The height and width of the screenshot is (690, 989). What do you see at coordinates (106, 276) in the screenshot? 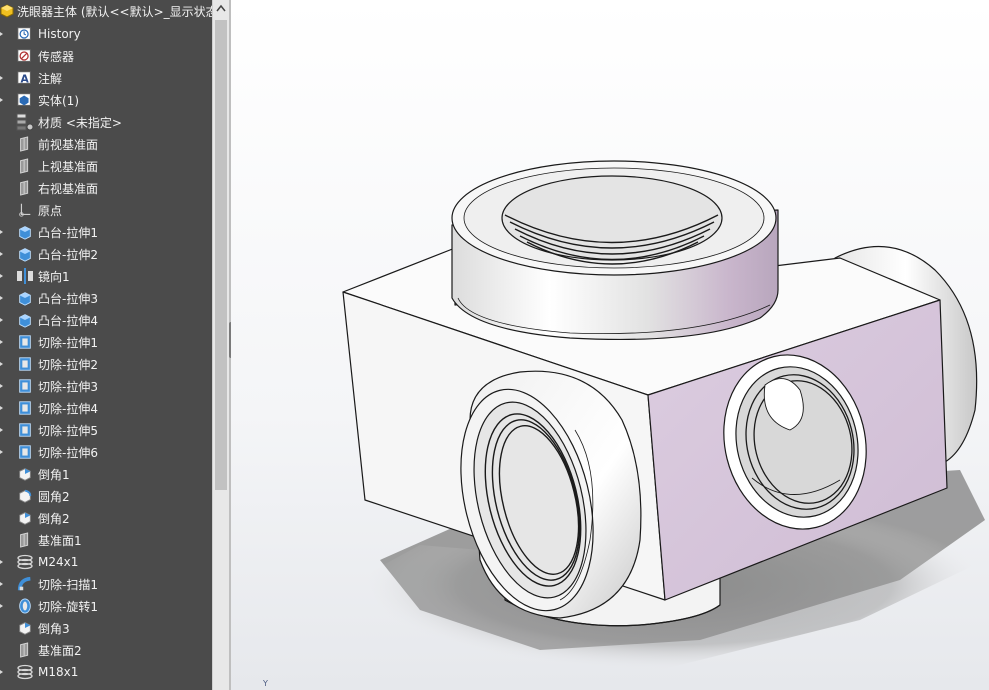
I see `tree-item: 镜向1` at bounding box center [106, 276].